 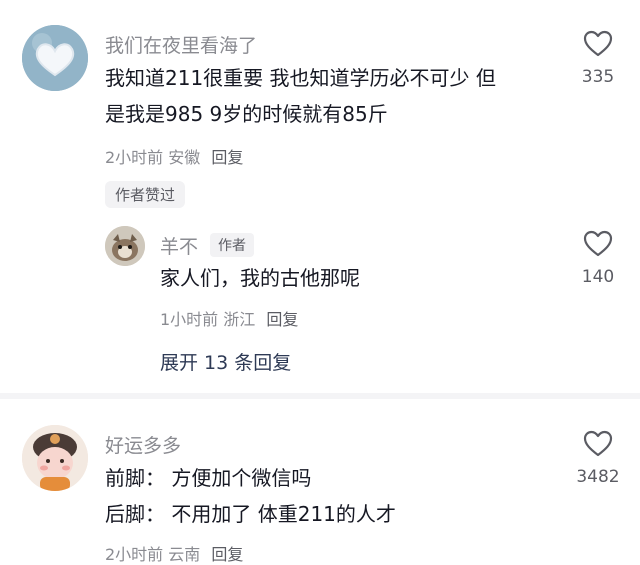 I want to click on like-control: 3482, so click(x=598, y=458).